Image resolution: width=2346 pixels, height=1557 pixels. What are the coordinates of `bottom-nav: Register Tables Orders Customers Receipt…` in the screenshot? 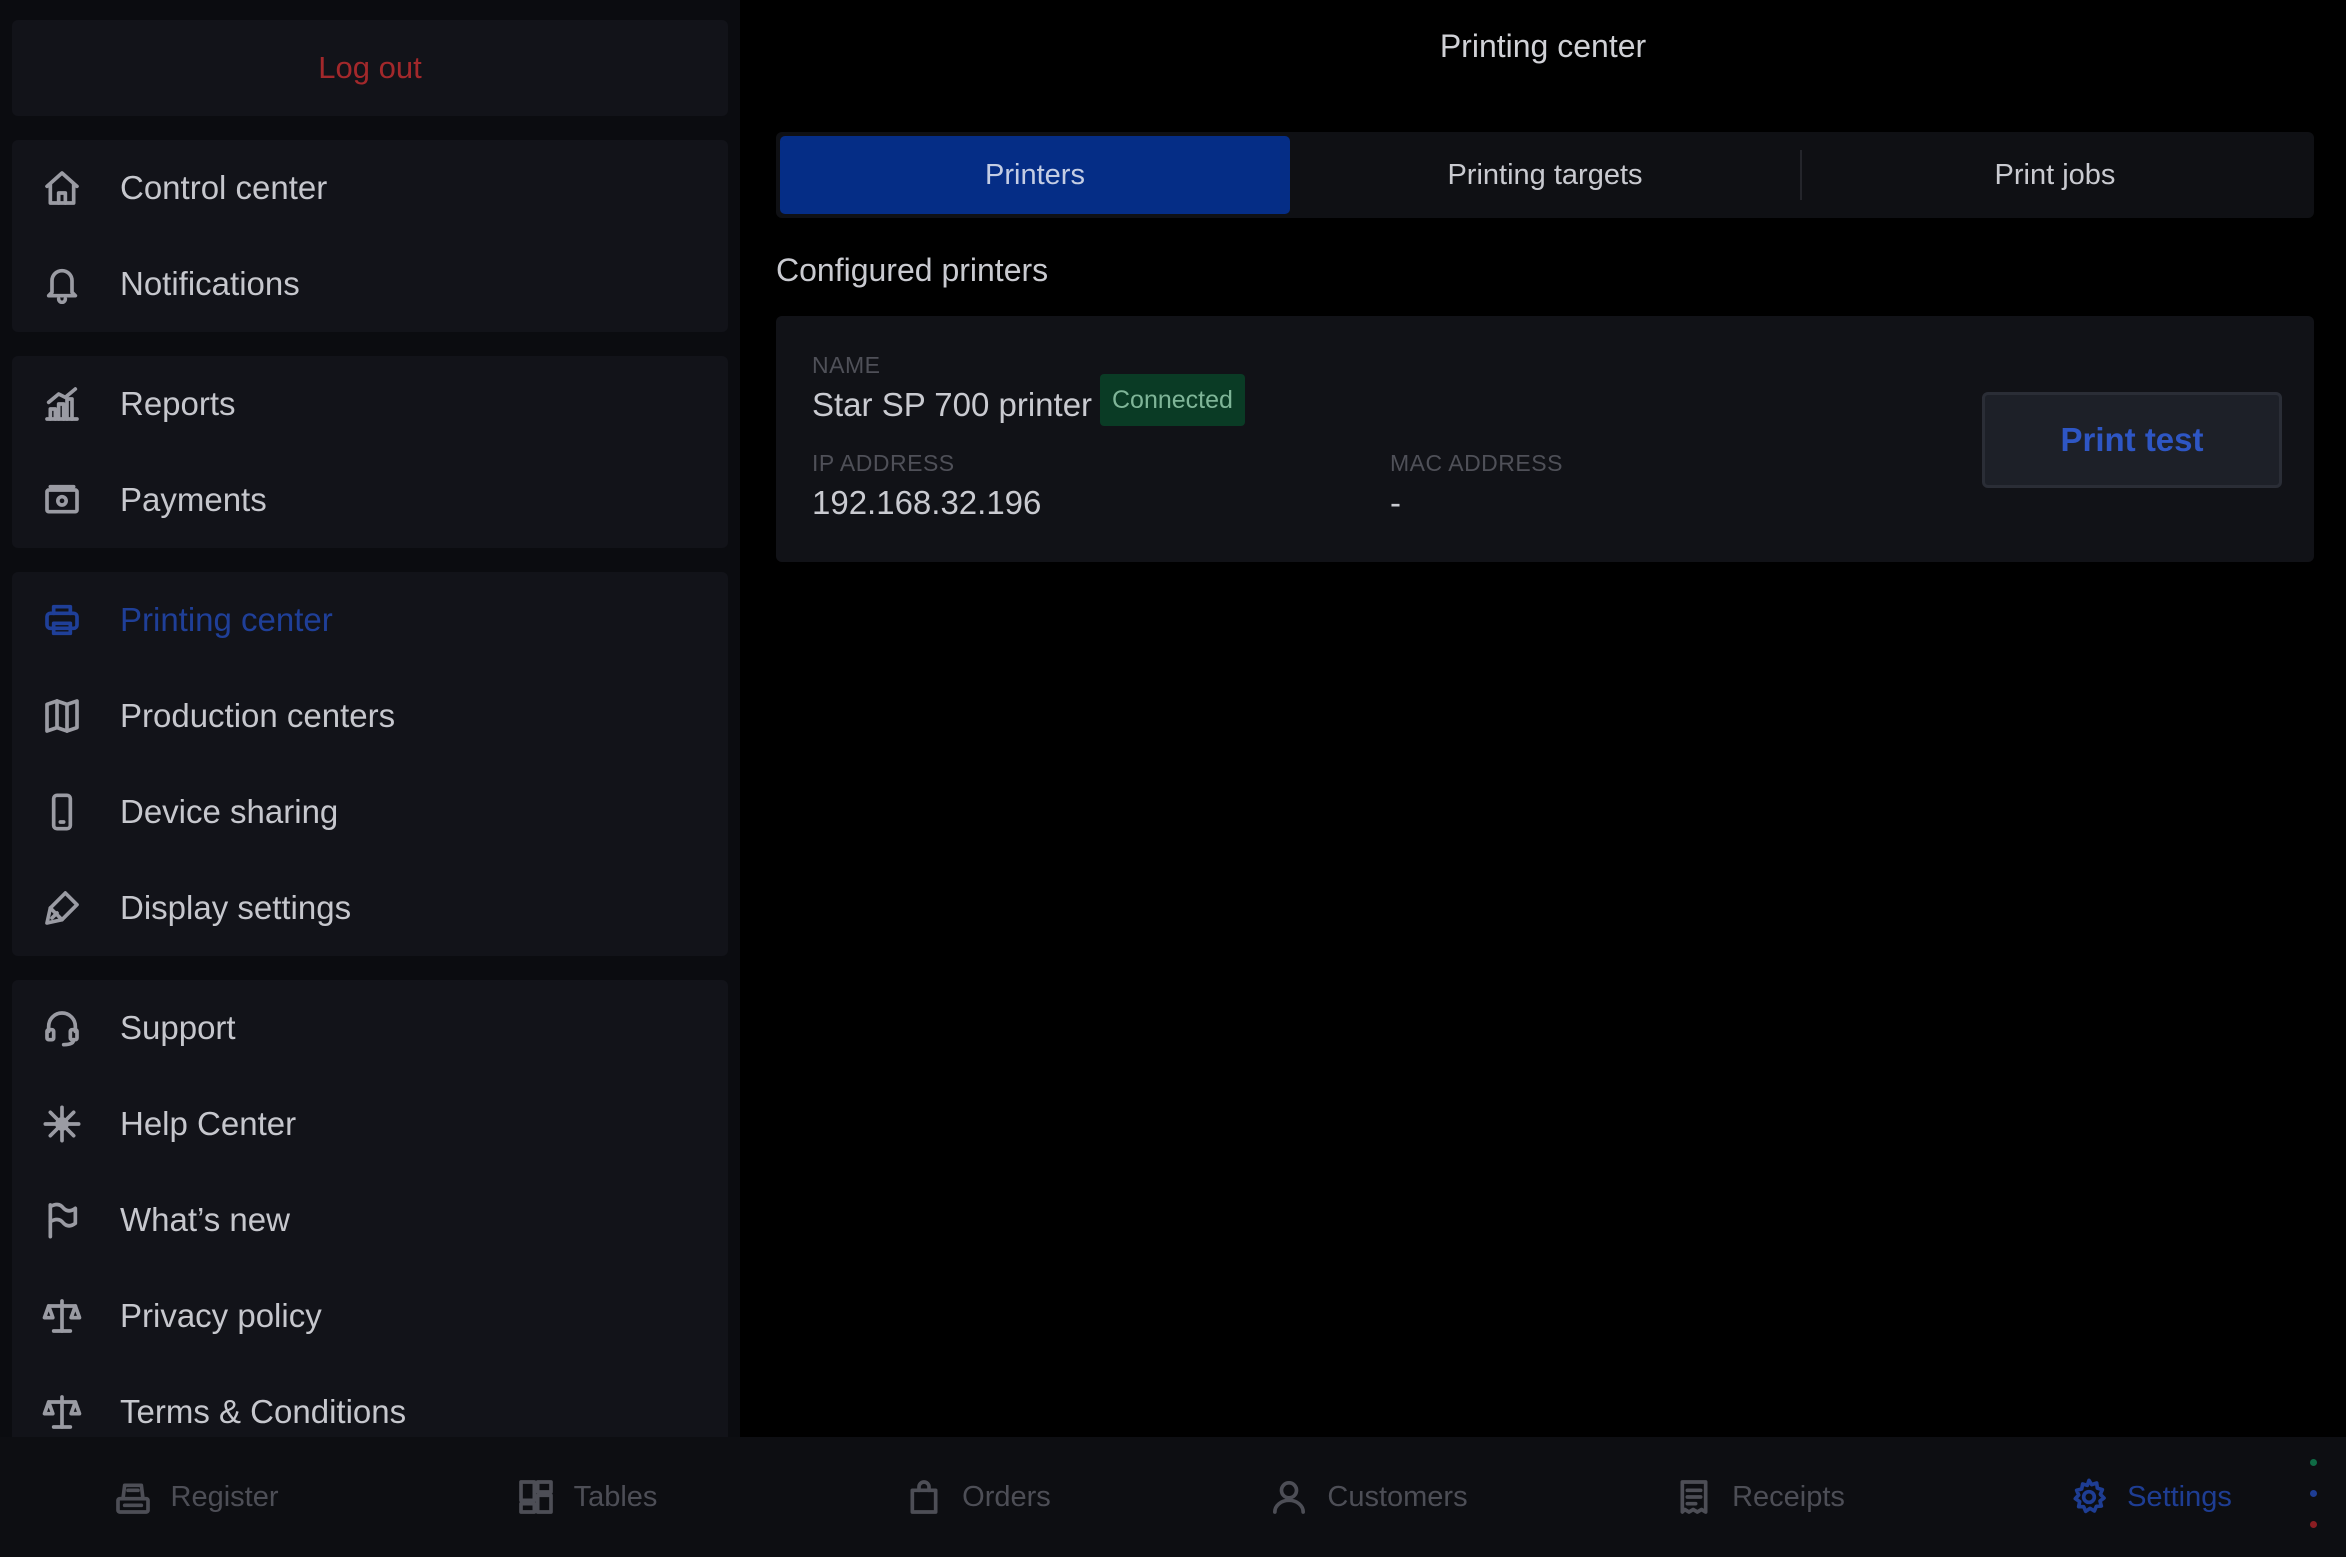 It's located at (1173, 1497).